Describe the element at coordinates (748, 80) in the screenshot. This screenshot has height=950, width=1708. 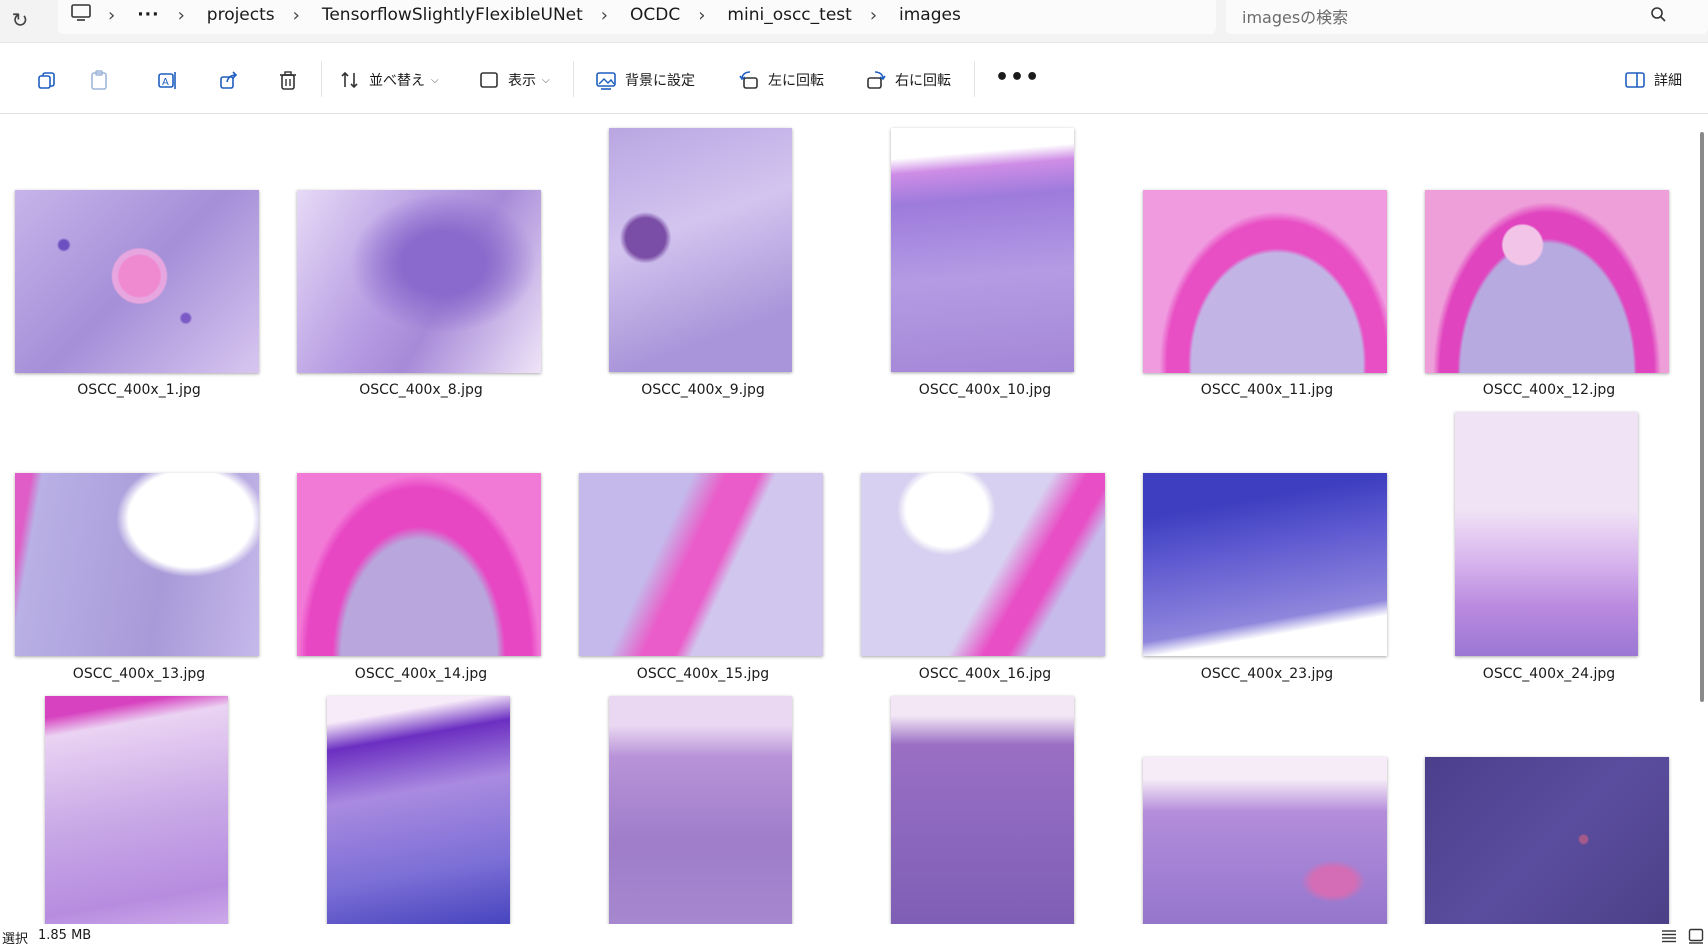
I see `rotate-left-icon` at that location.